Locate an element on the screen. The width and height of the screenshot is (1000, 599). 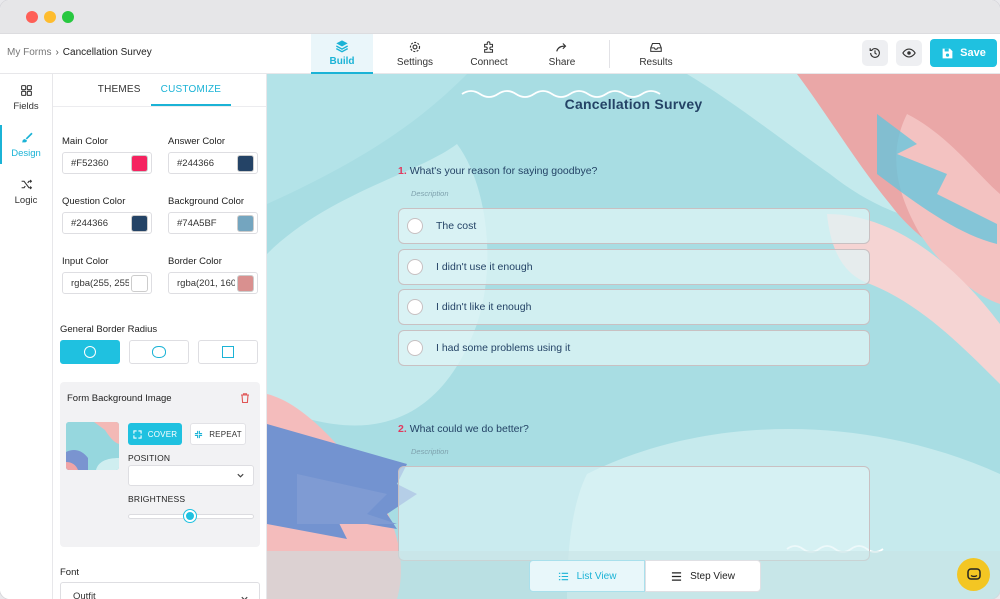
preview-button is located at coordinates (909, 53).